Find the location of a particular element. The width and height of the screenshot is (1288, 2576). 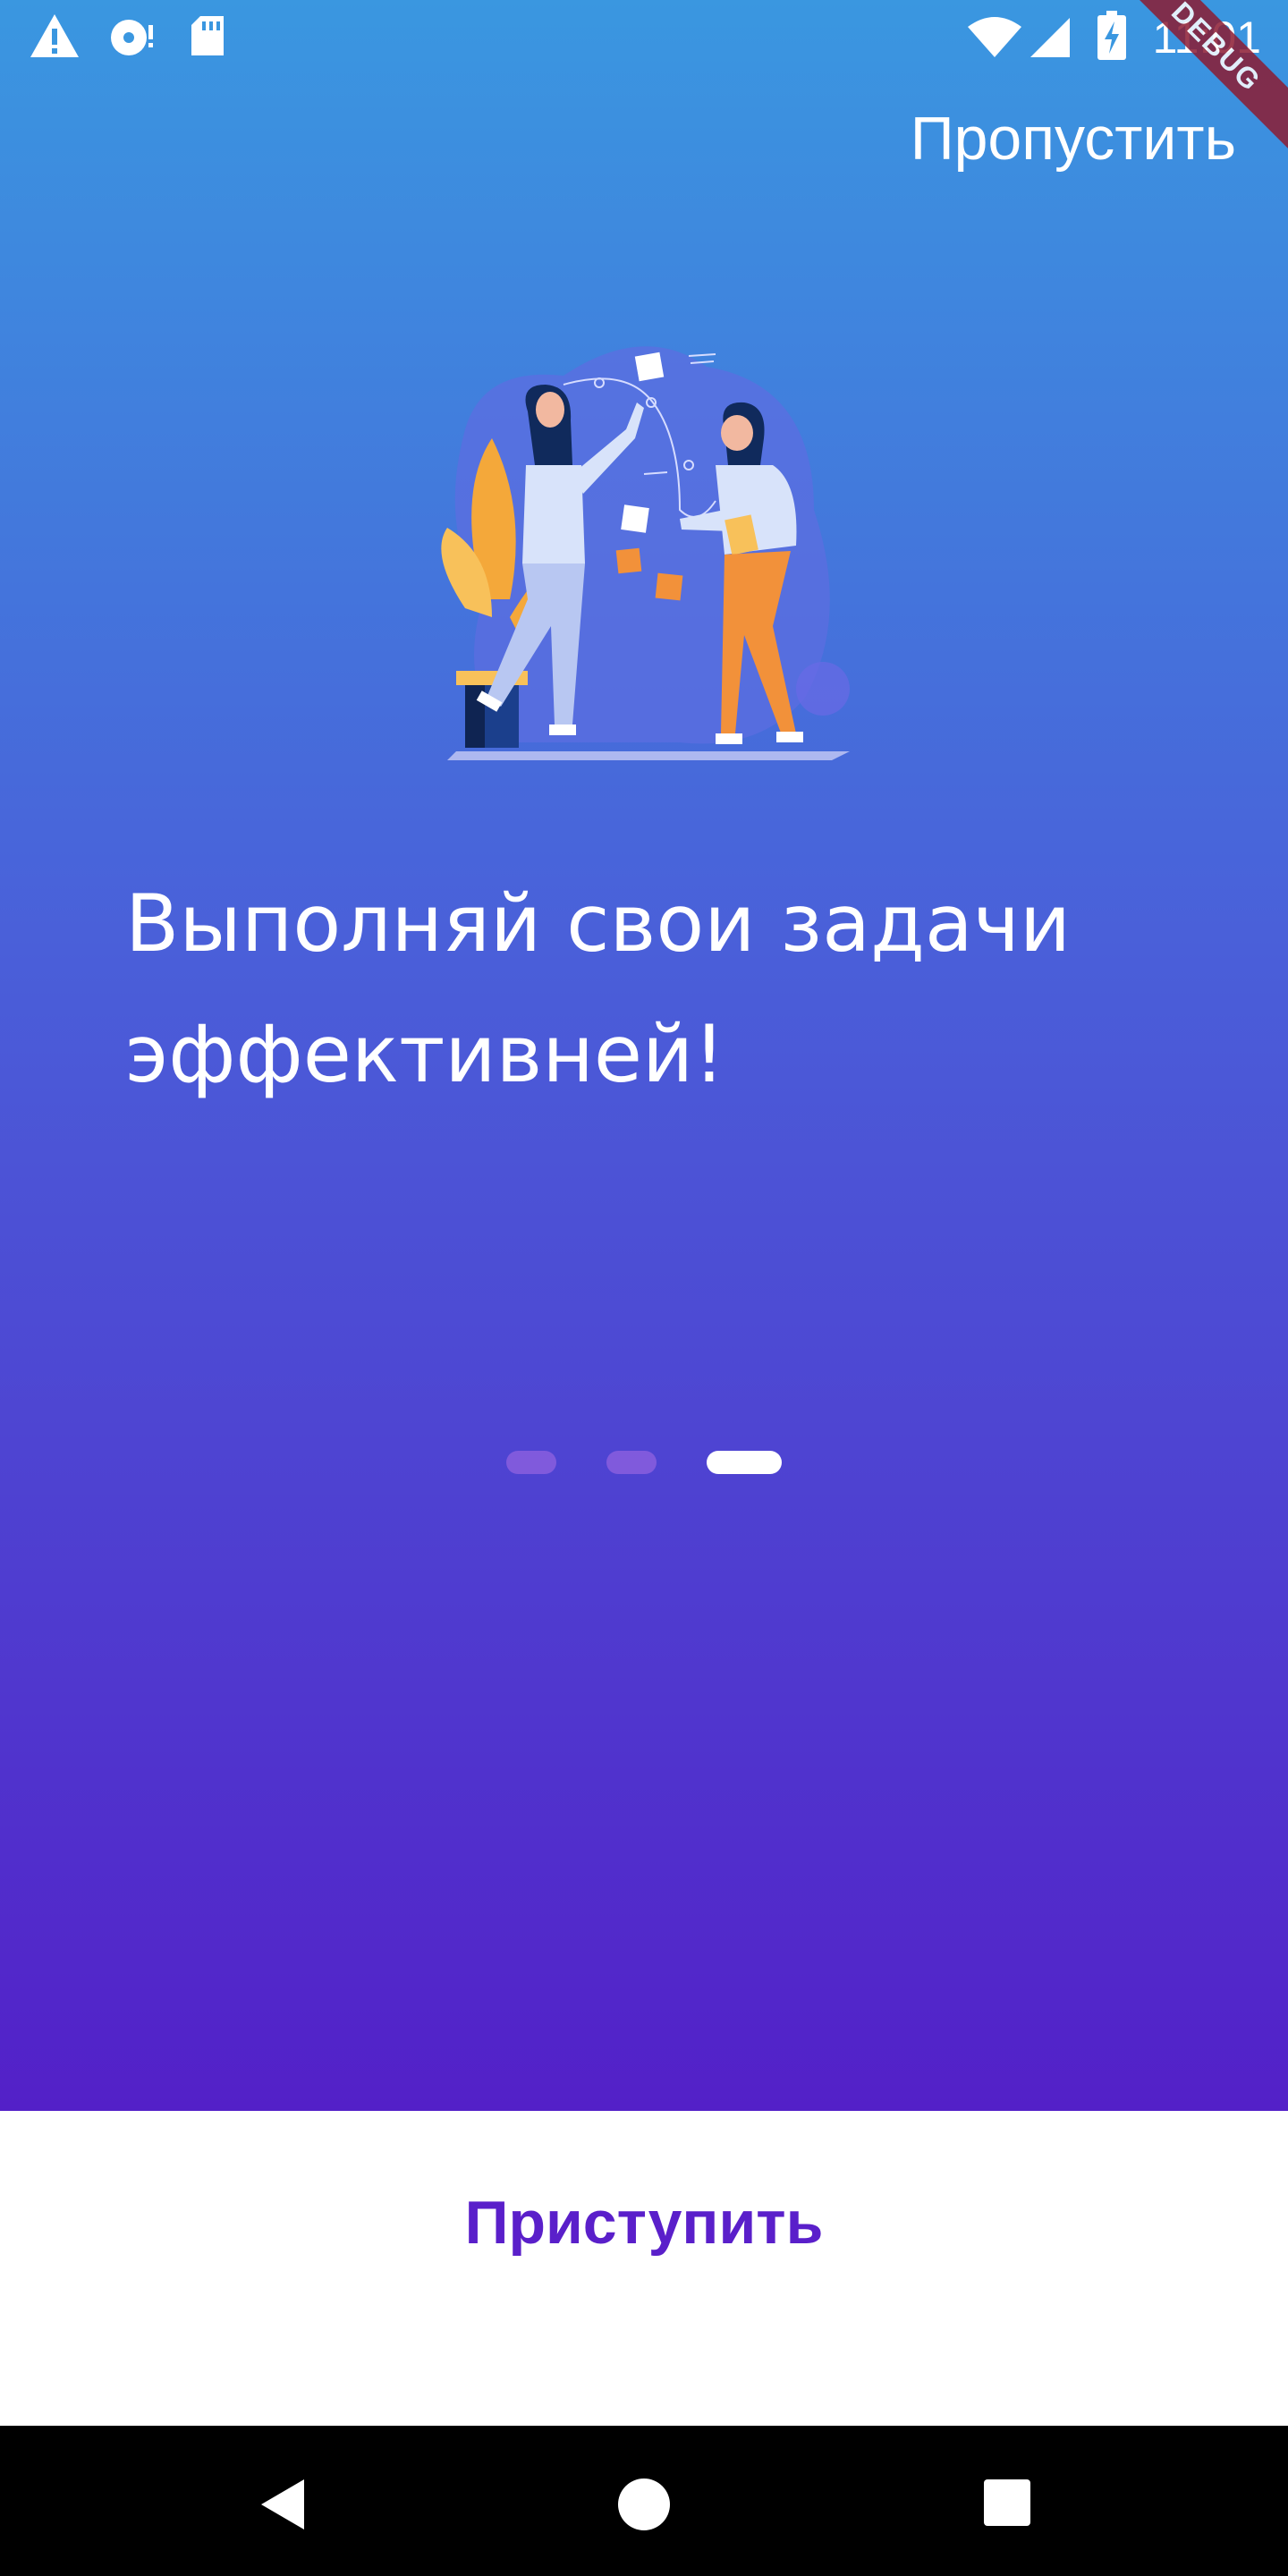

disc-icon is located at coordinates (132, 38).